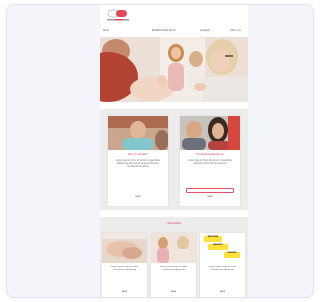 This screenshot has height=302, width=320. Describe the element at coordinates (213, 239) in the screenshot. I see `sticker: DEIN KIND` at that location.